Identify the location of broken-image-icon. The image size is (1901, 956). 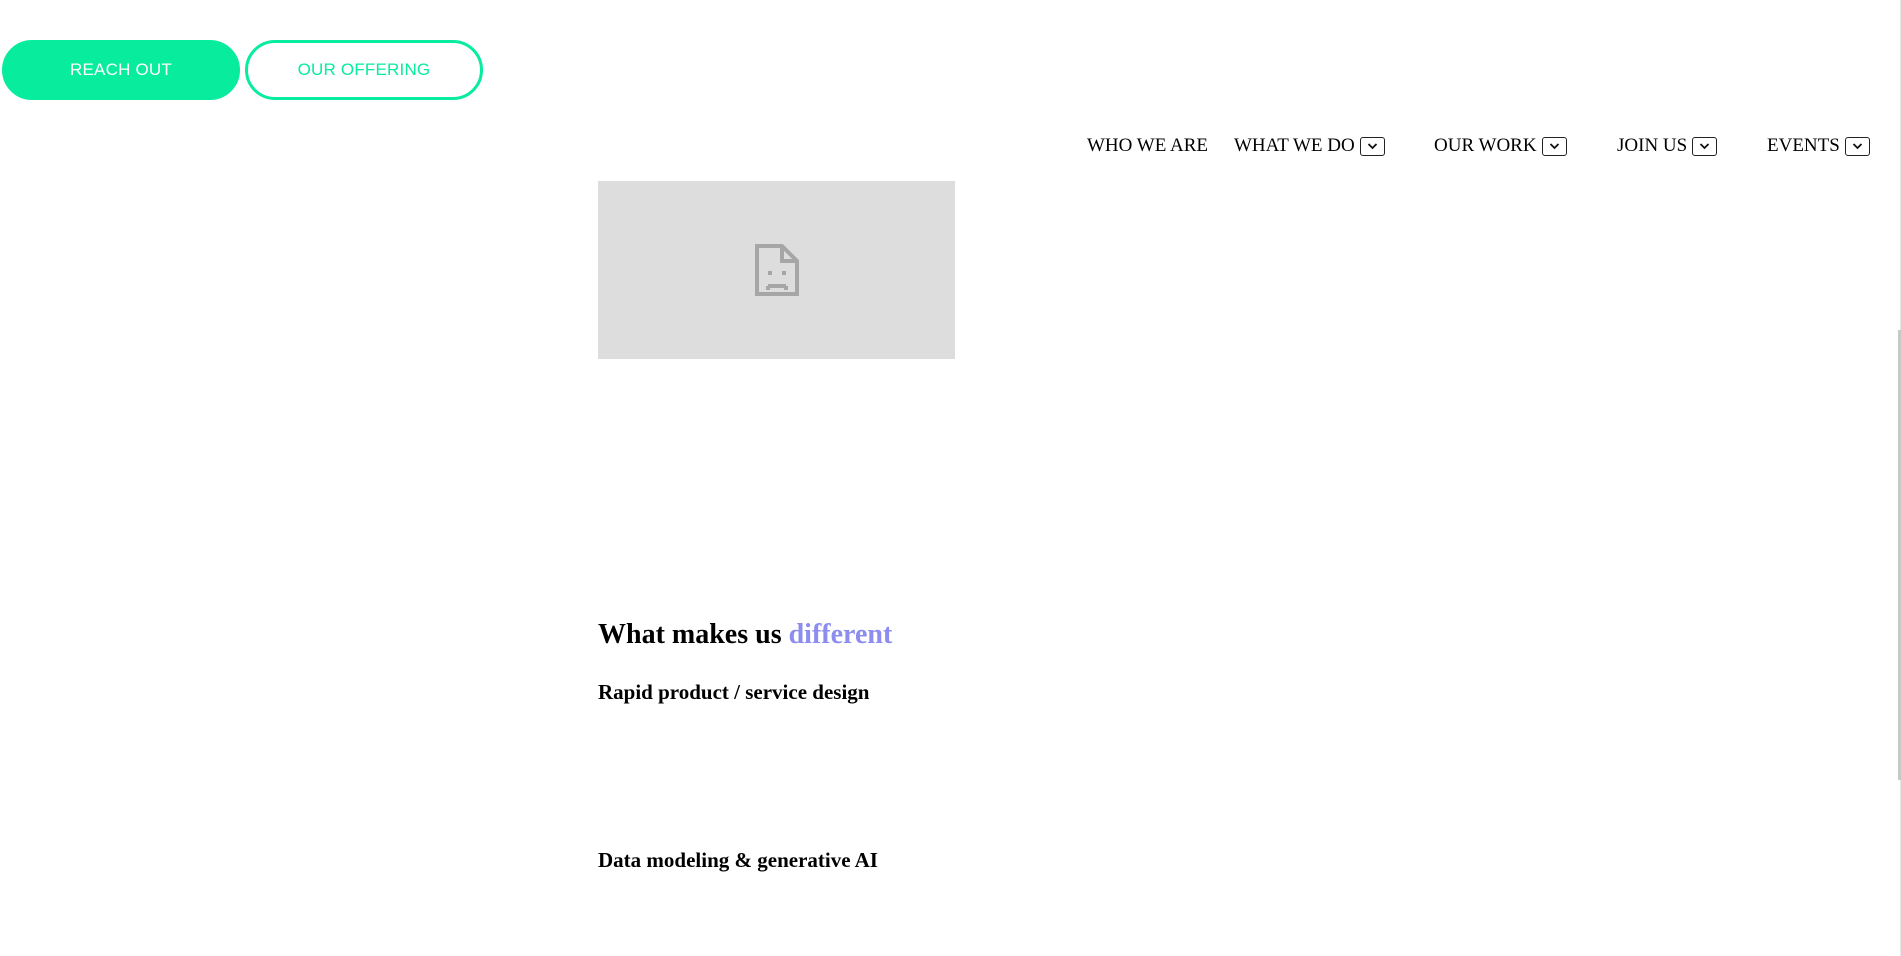
(776, 270).